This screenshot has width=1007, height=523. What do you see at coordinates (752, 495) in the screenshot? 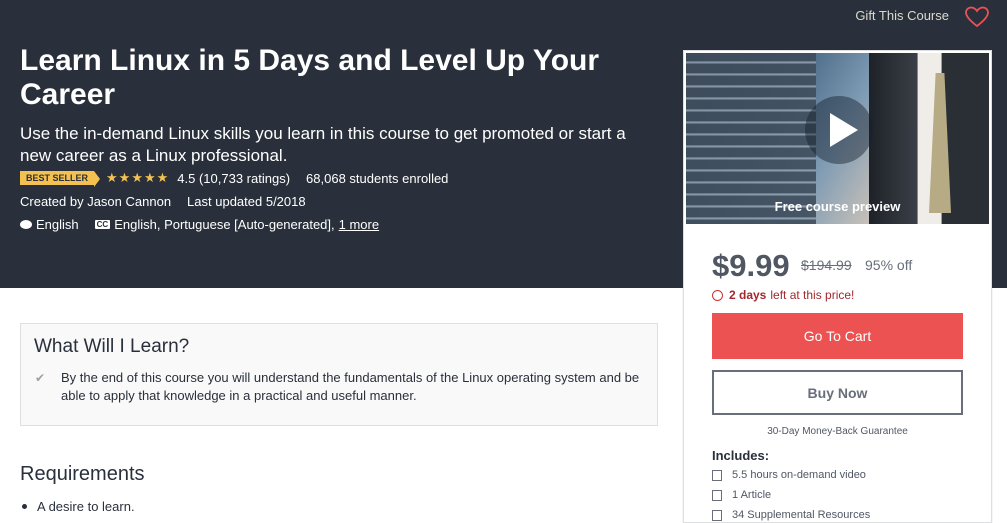
I see `includes-item-label: 1 Article` at bounding box center [752, 495].